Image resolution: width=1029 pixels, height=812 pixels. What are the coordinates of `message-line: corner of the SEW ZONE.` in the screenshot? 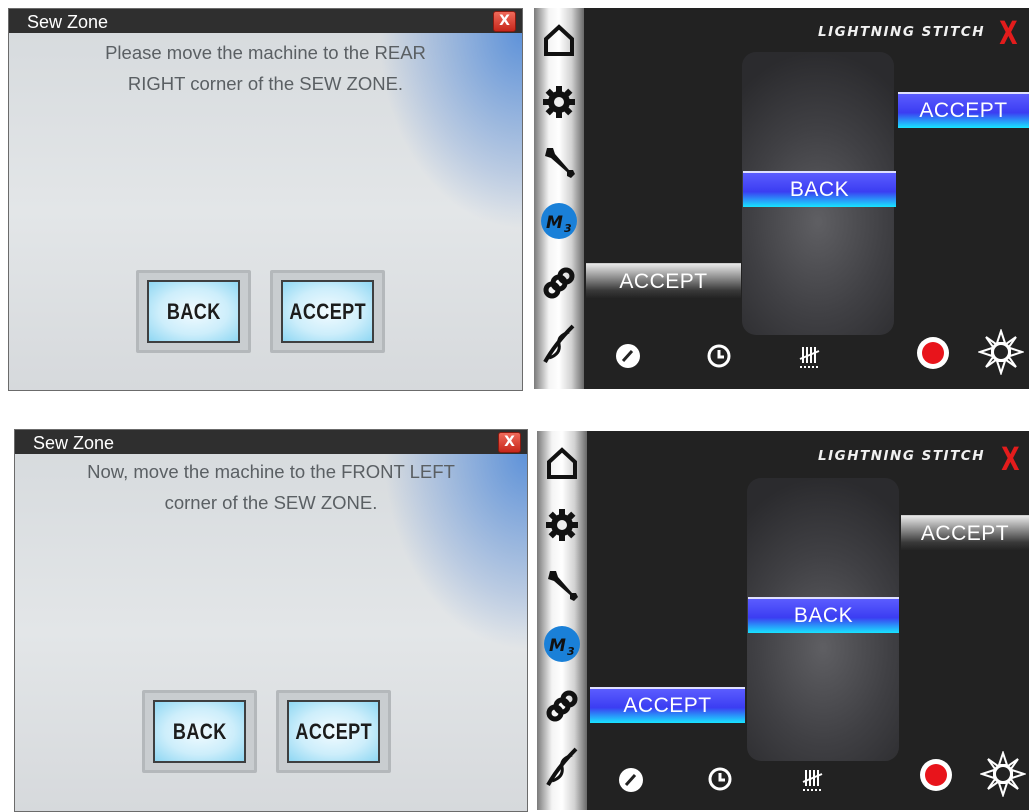 It's located at (271, 502).